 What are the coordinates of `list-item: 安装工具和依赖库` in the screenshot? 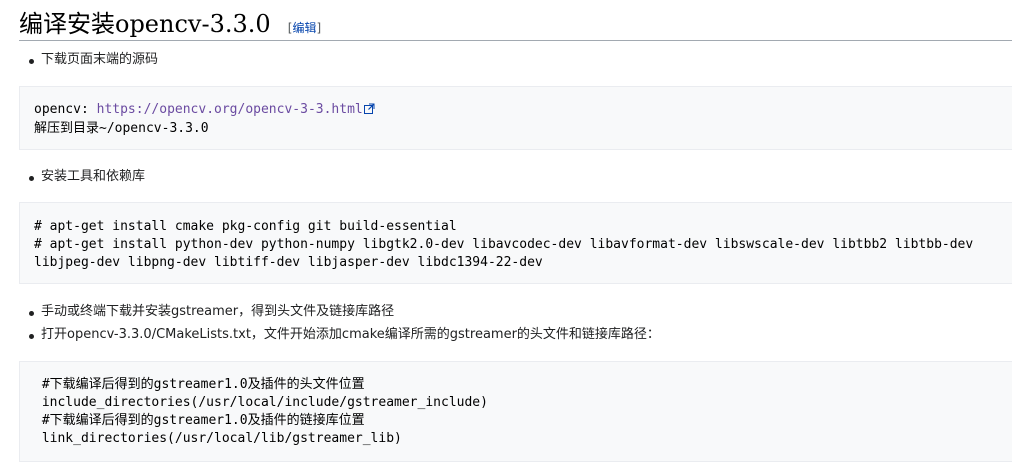 It's located at (87, 177).